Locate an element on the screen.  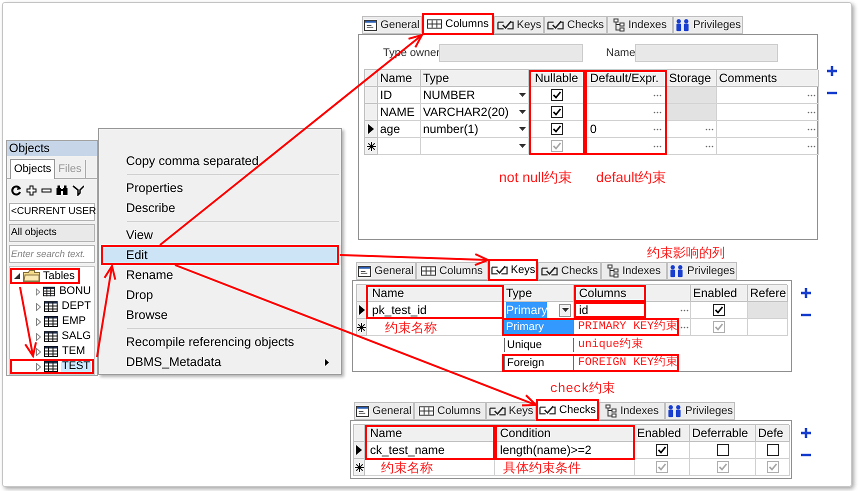
refresh-icon is located at coordinates (16, 190).